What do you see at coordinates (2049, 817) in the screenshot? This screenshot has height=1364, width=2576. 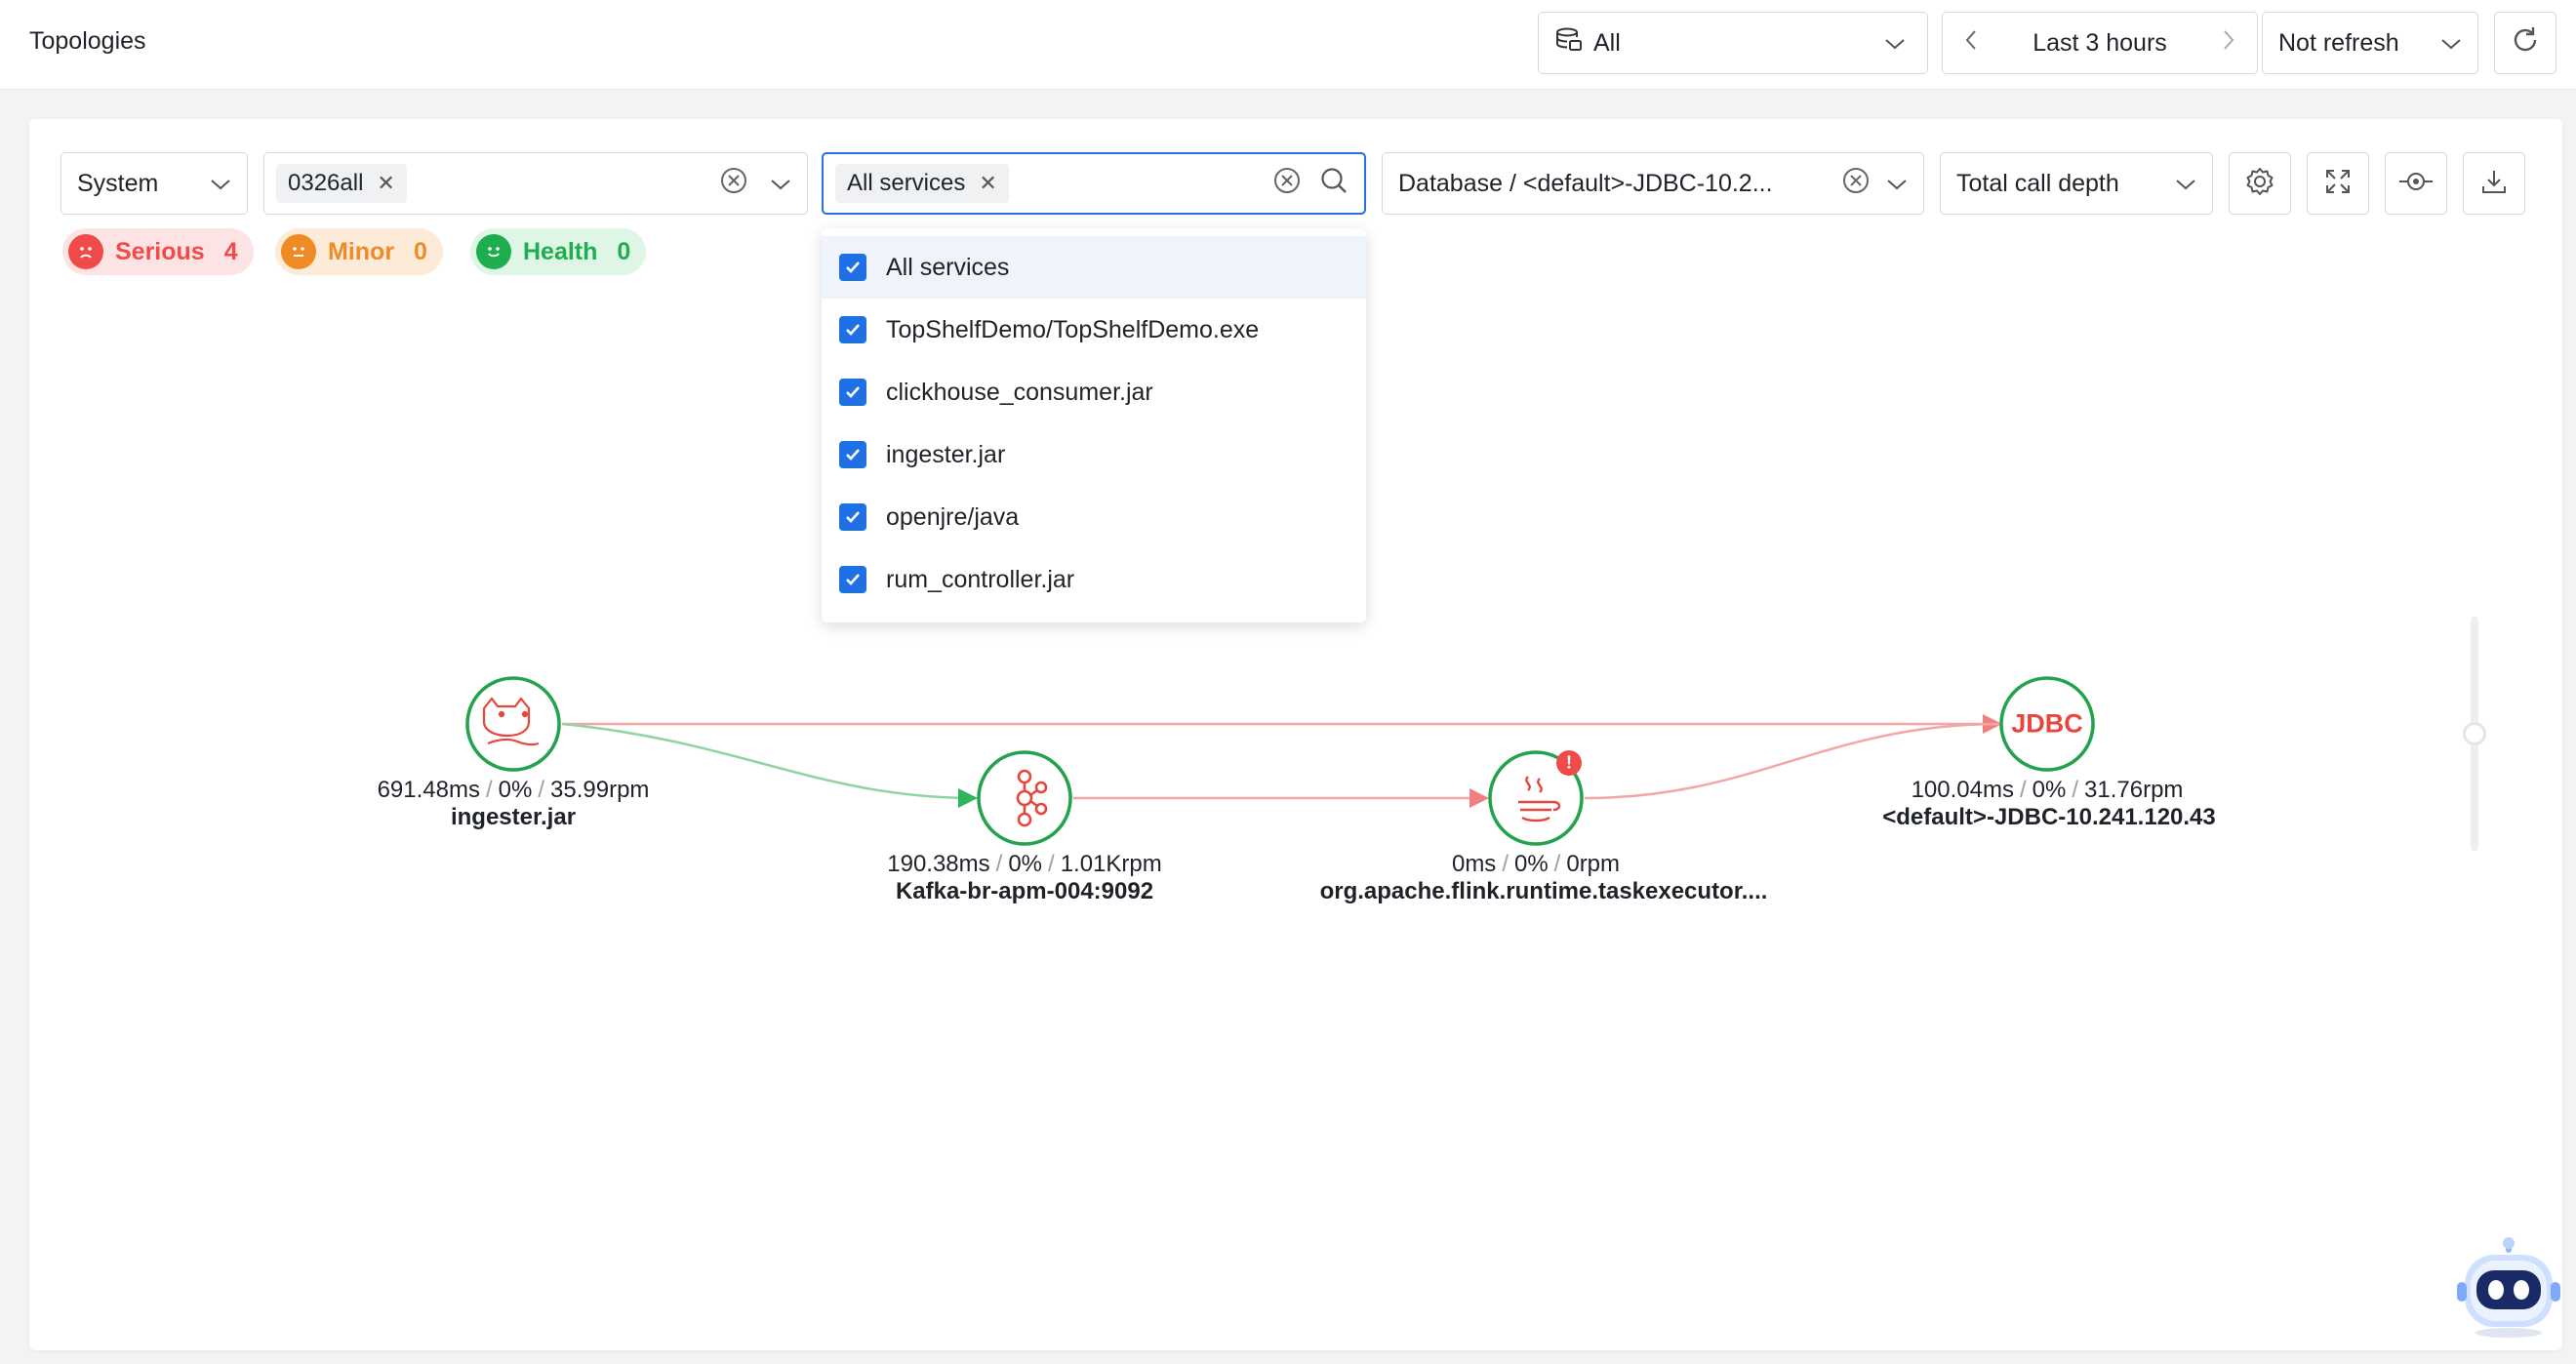 I see `node-jdbc-name: <default>-JDBC-10.241.120.43` at bounding box center [2049, 817].